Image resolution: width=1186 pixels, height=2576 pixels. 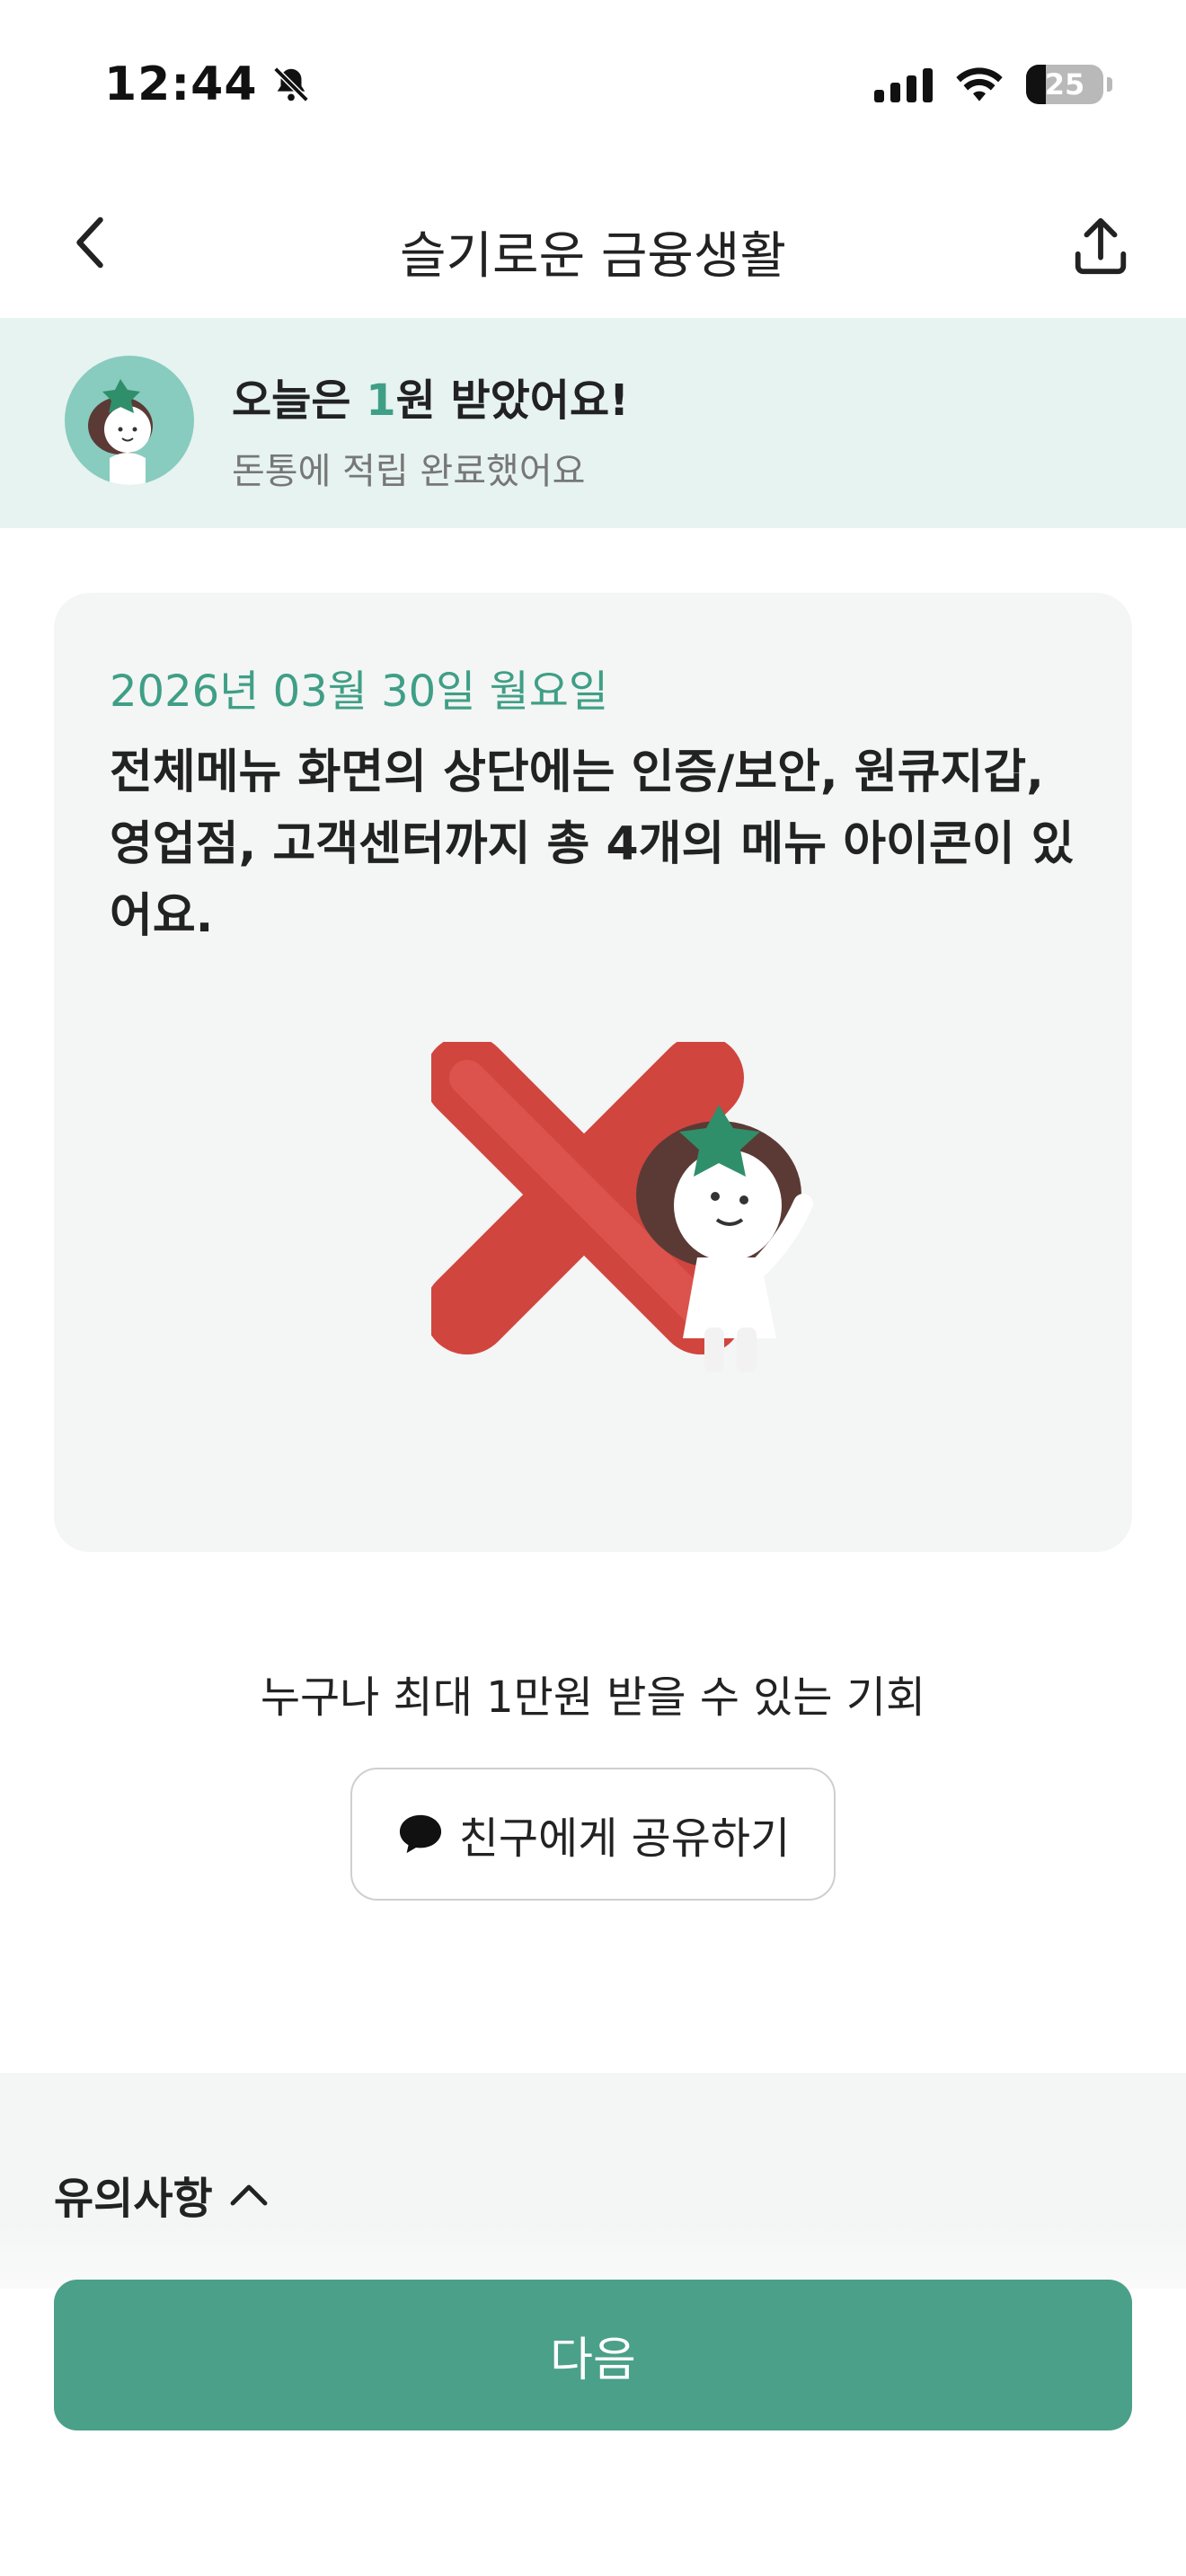 What do you see at coordinates (181, 84) in the screenshot?
I see `time-text: 12:44` at bounding box center [181, 84].